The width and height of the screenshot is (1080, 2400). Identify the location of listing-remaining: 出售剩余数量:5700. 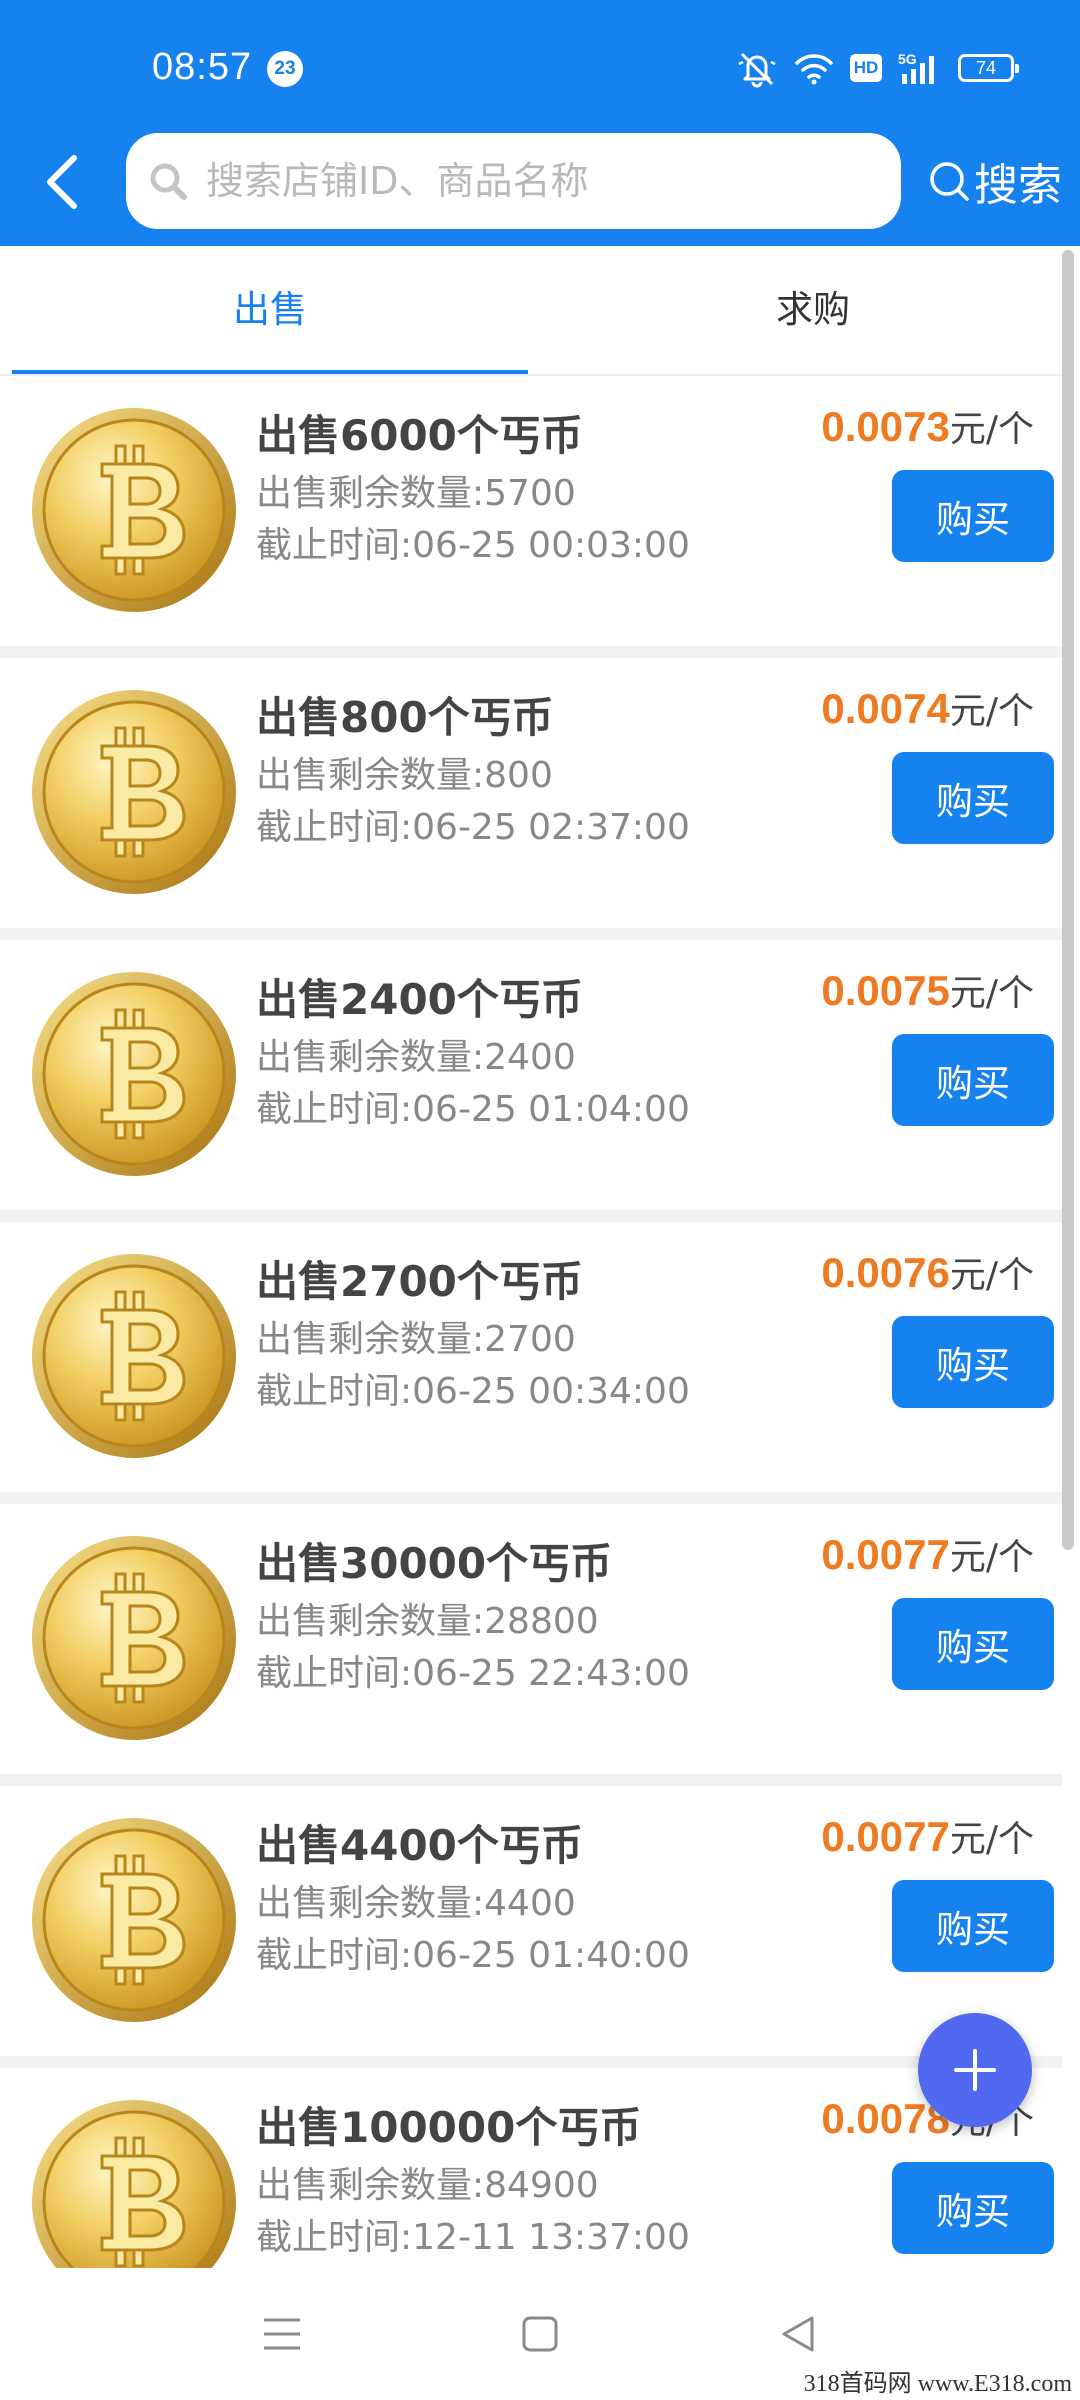
(416, 493).